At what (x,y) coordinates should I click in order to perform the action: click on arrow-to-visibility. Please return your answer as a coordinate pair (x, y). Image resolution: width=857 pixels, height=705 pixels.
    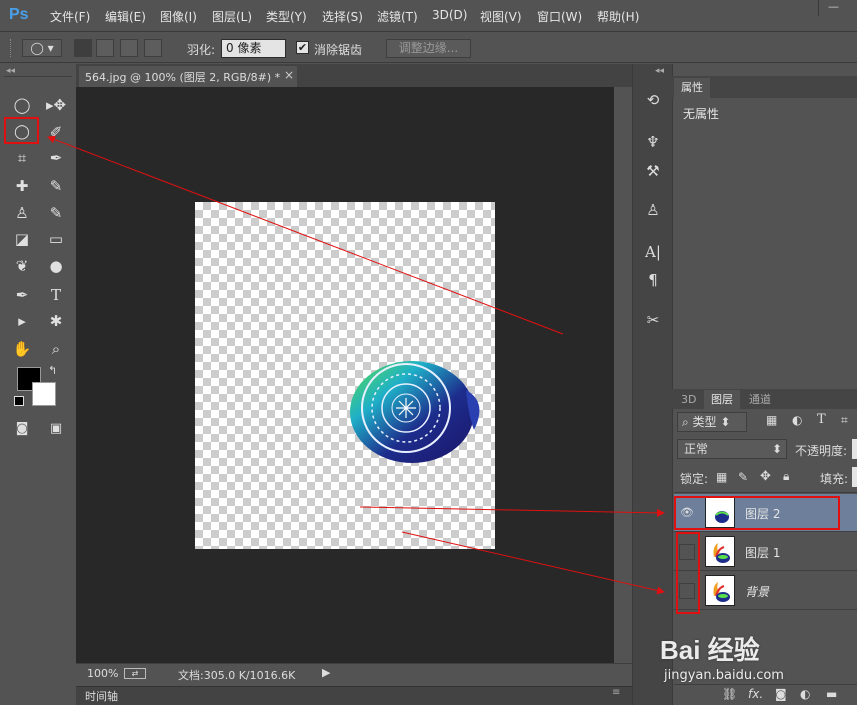
    Looking at the image, I should click on (533, 563).